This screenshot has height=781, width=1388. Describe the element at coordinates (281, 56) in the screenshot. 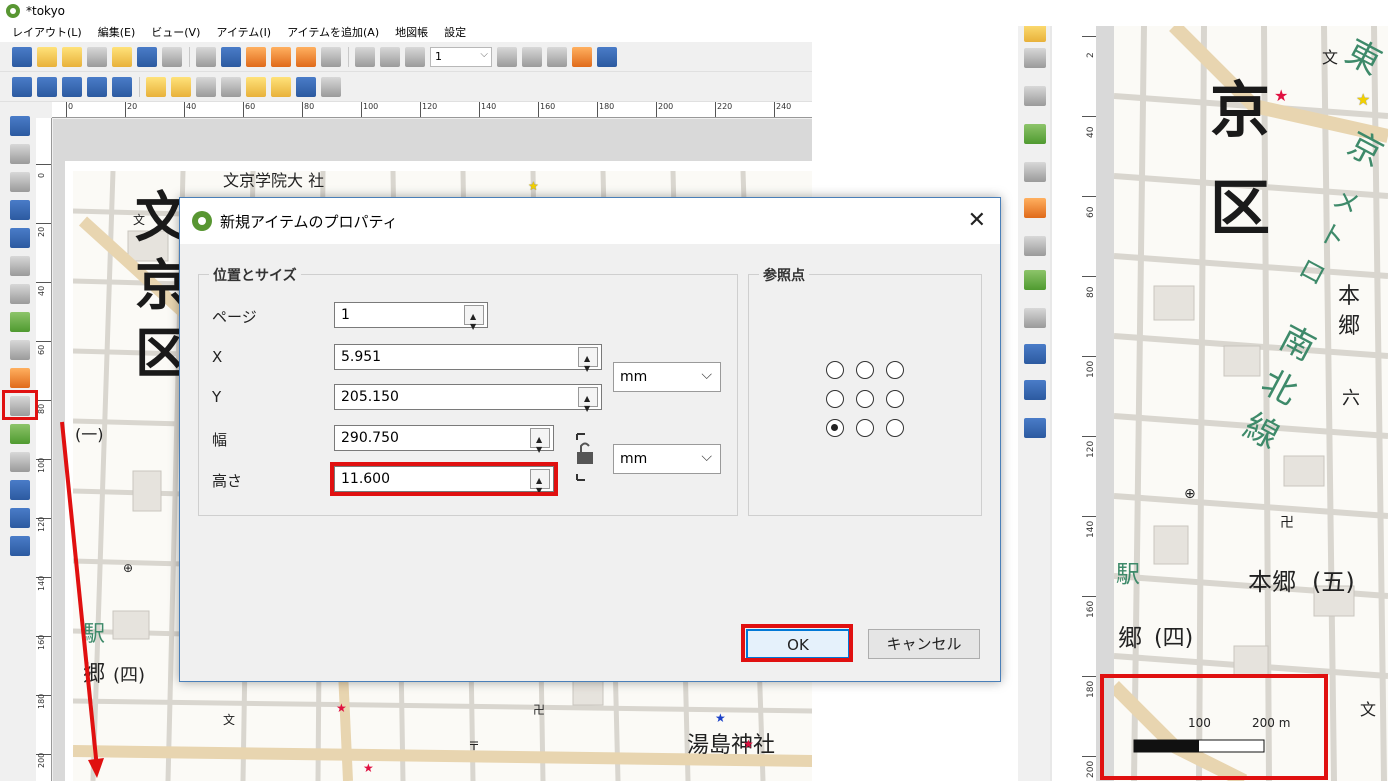

I see `export-pdf-icon` at that location.